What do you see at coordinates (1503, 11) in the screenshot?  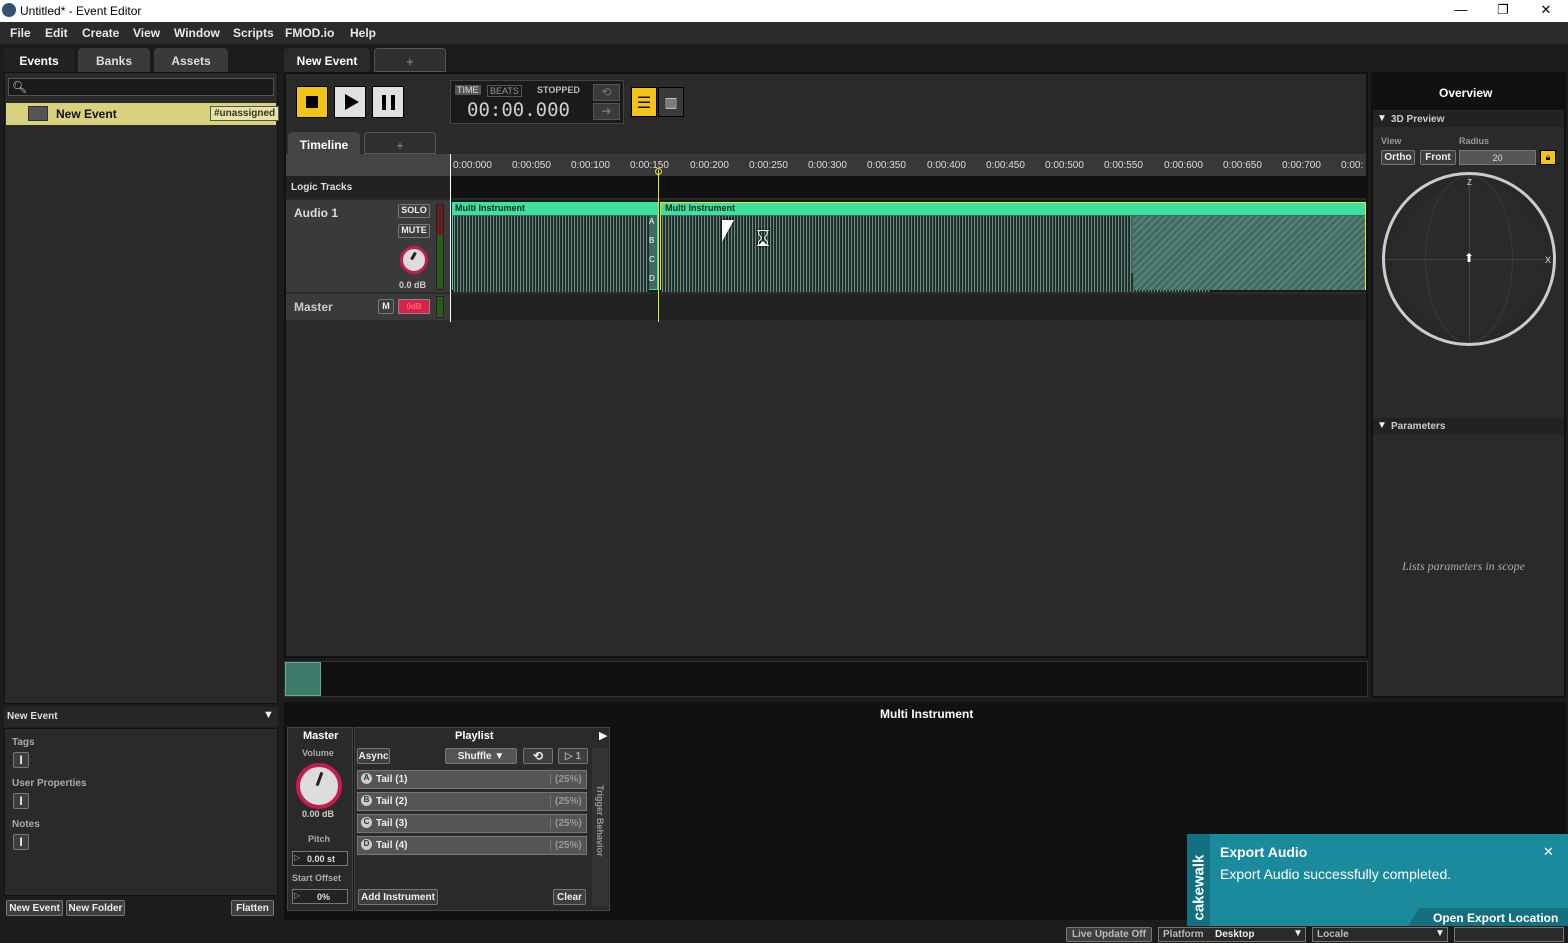 I see `restore-button: ❐` at bounding box center [1503, 11].